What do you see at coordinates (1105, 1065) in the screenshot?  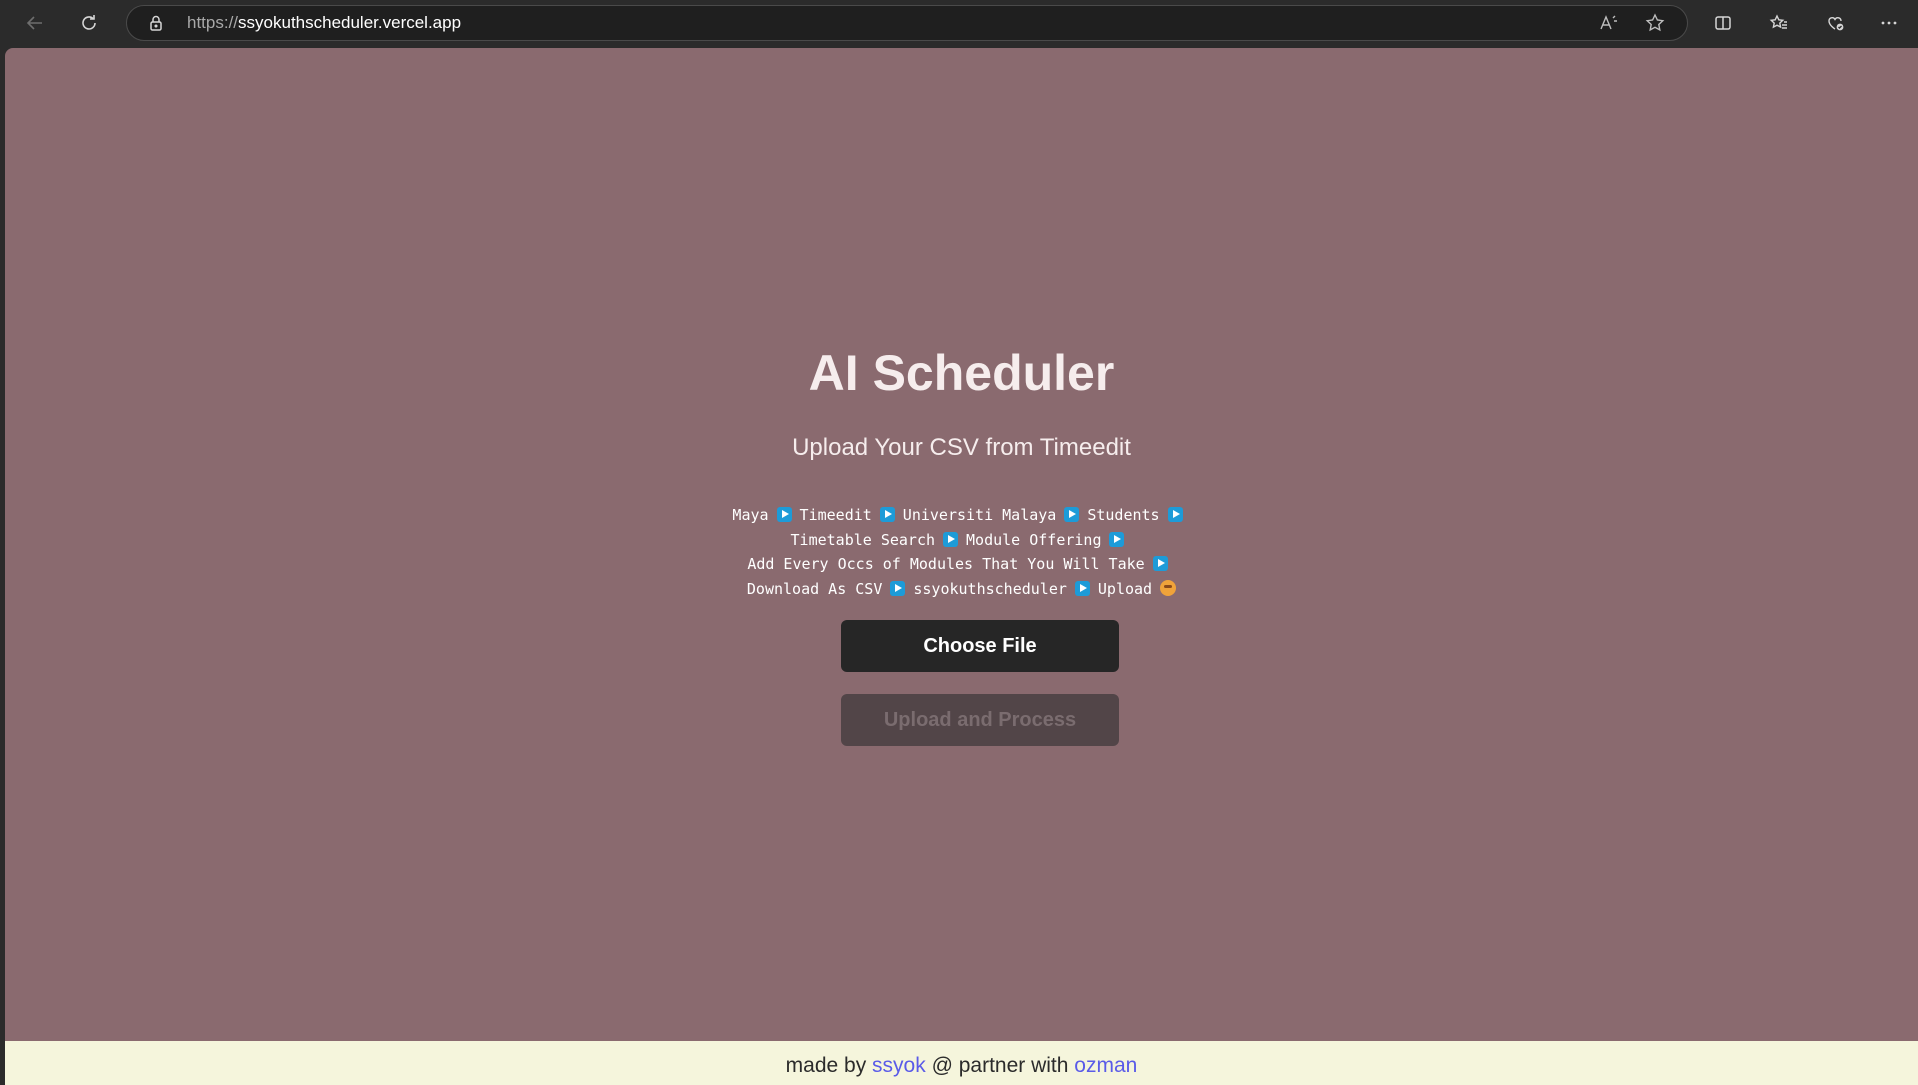 I see `partner-link: ozman` at bounding box center [1105, 1065].